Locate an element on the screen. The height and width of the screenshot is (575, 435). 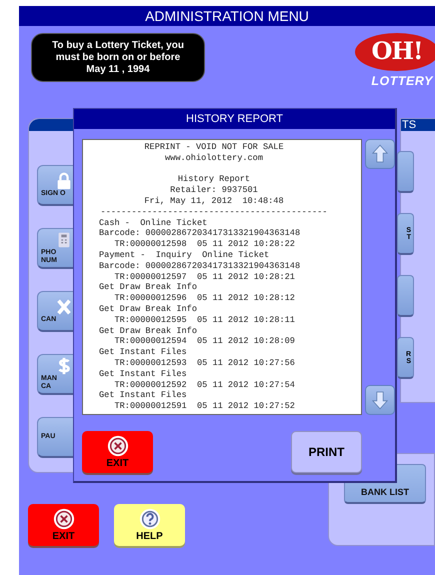
age-notice: To buy a Lottery Ticket, you must be born on or before May 11 , 1994 is located at coordinates (118, 57).